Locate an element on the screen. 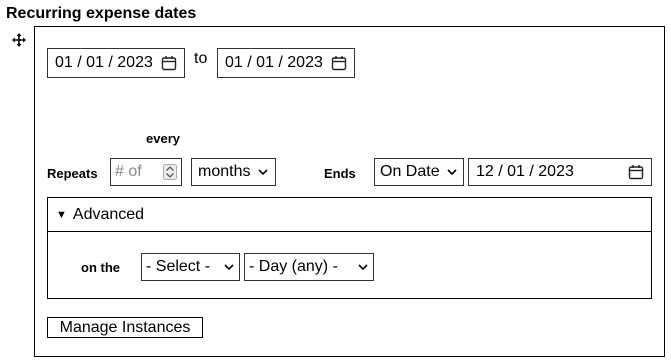  start-date-input: 01 / 01 / 2023 is located at coordinates (116, 63).